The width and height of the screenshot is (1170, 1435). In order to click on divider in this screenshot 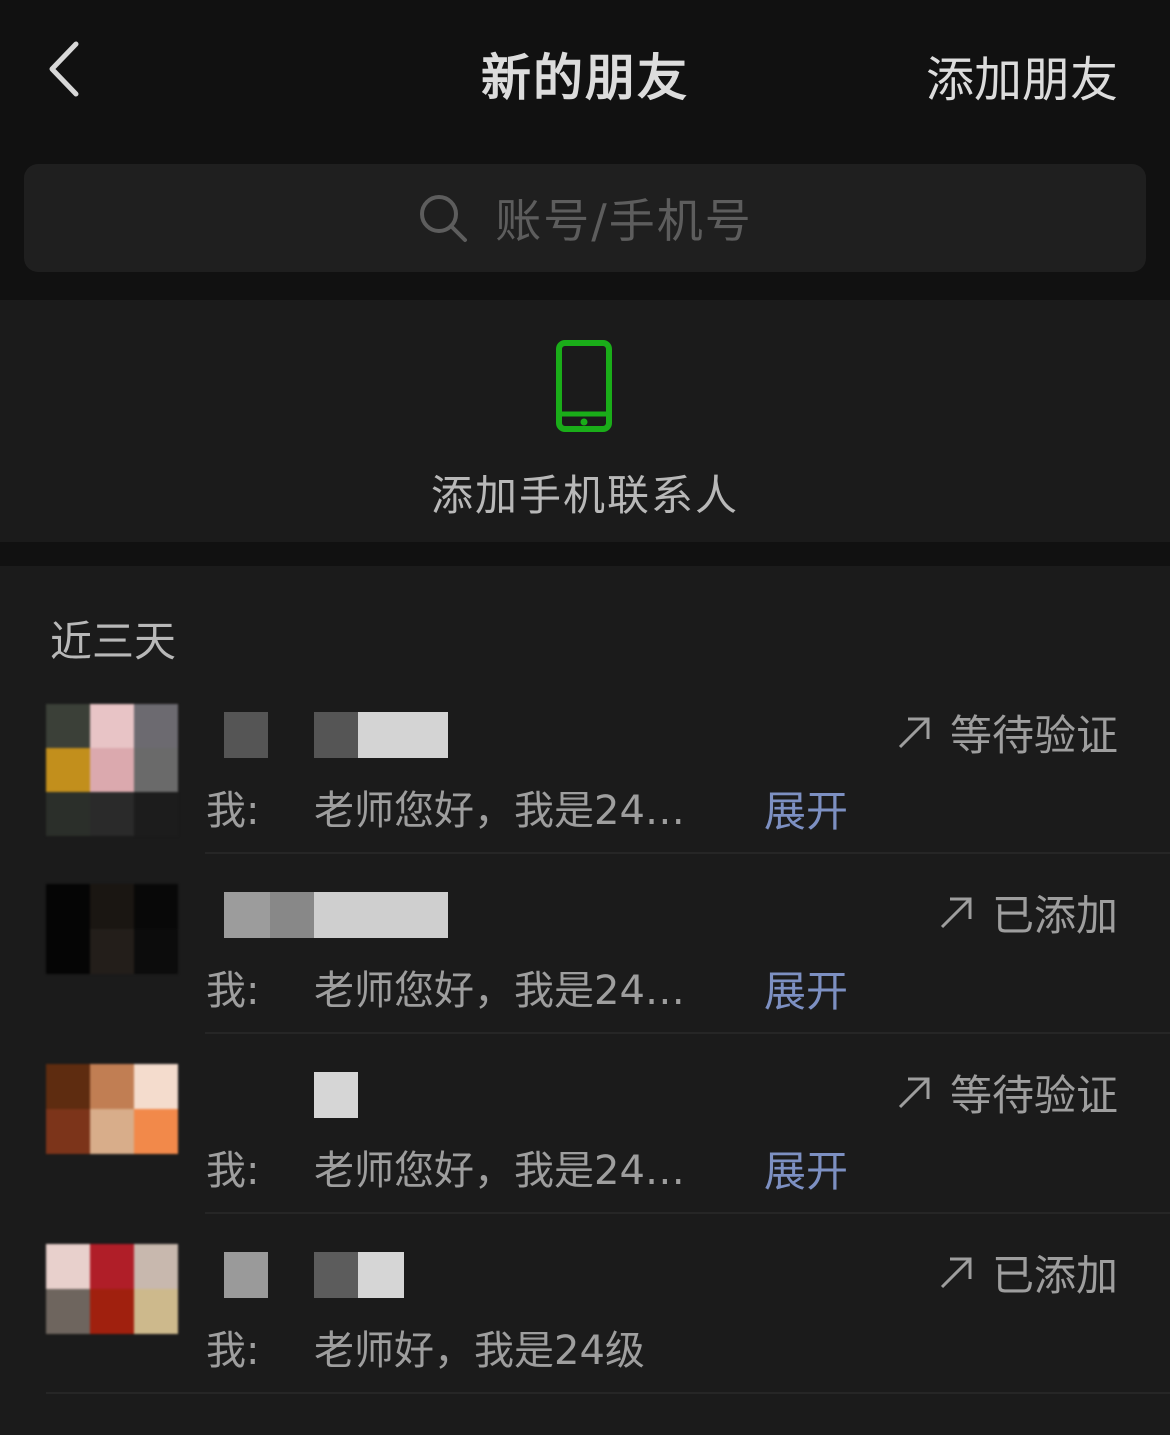, I will do `click(608, 1393)`.